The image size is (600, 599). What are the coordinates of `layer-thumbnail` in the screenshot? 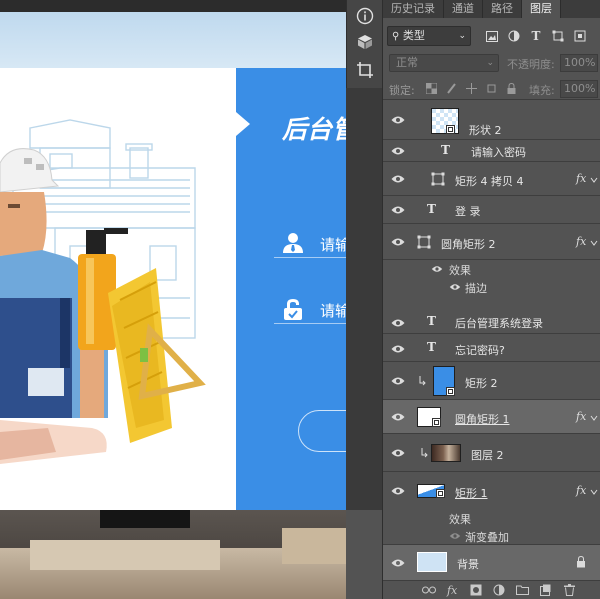 It's located at (432, 562).